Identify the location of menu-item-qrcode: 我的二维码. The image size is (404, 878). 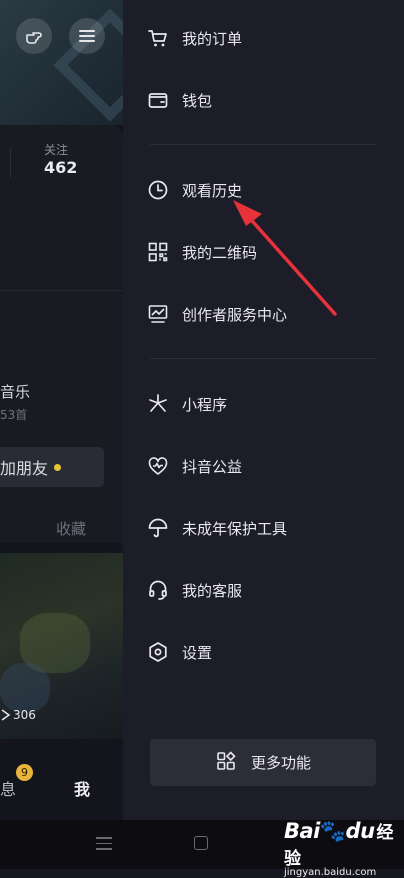
(267, 252).